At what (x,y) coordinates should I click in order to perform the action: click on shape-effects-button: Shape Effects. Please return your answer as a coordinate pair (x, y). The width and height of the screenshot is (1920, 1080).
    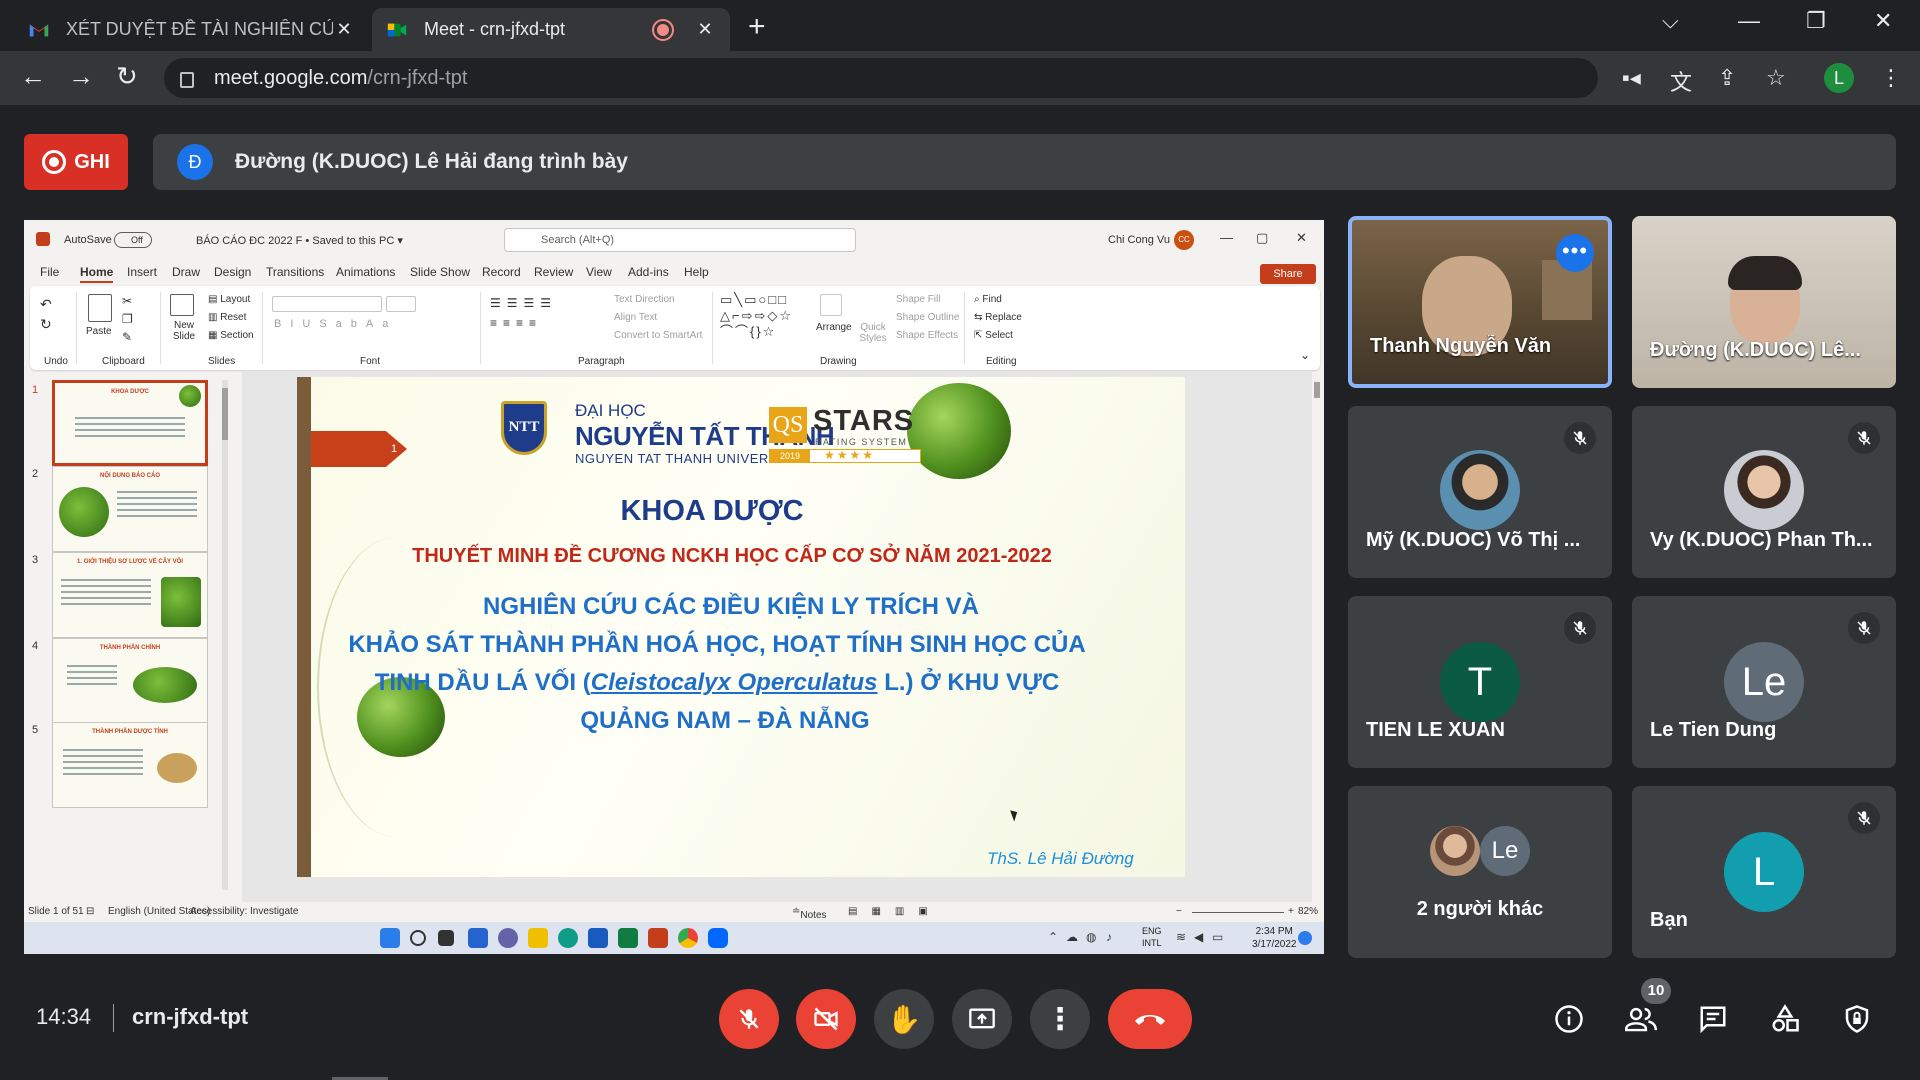
    Looking at the image, I should click on (927, 335).